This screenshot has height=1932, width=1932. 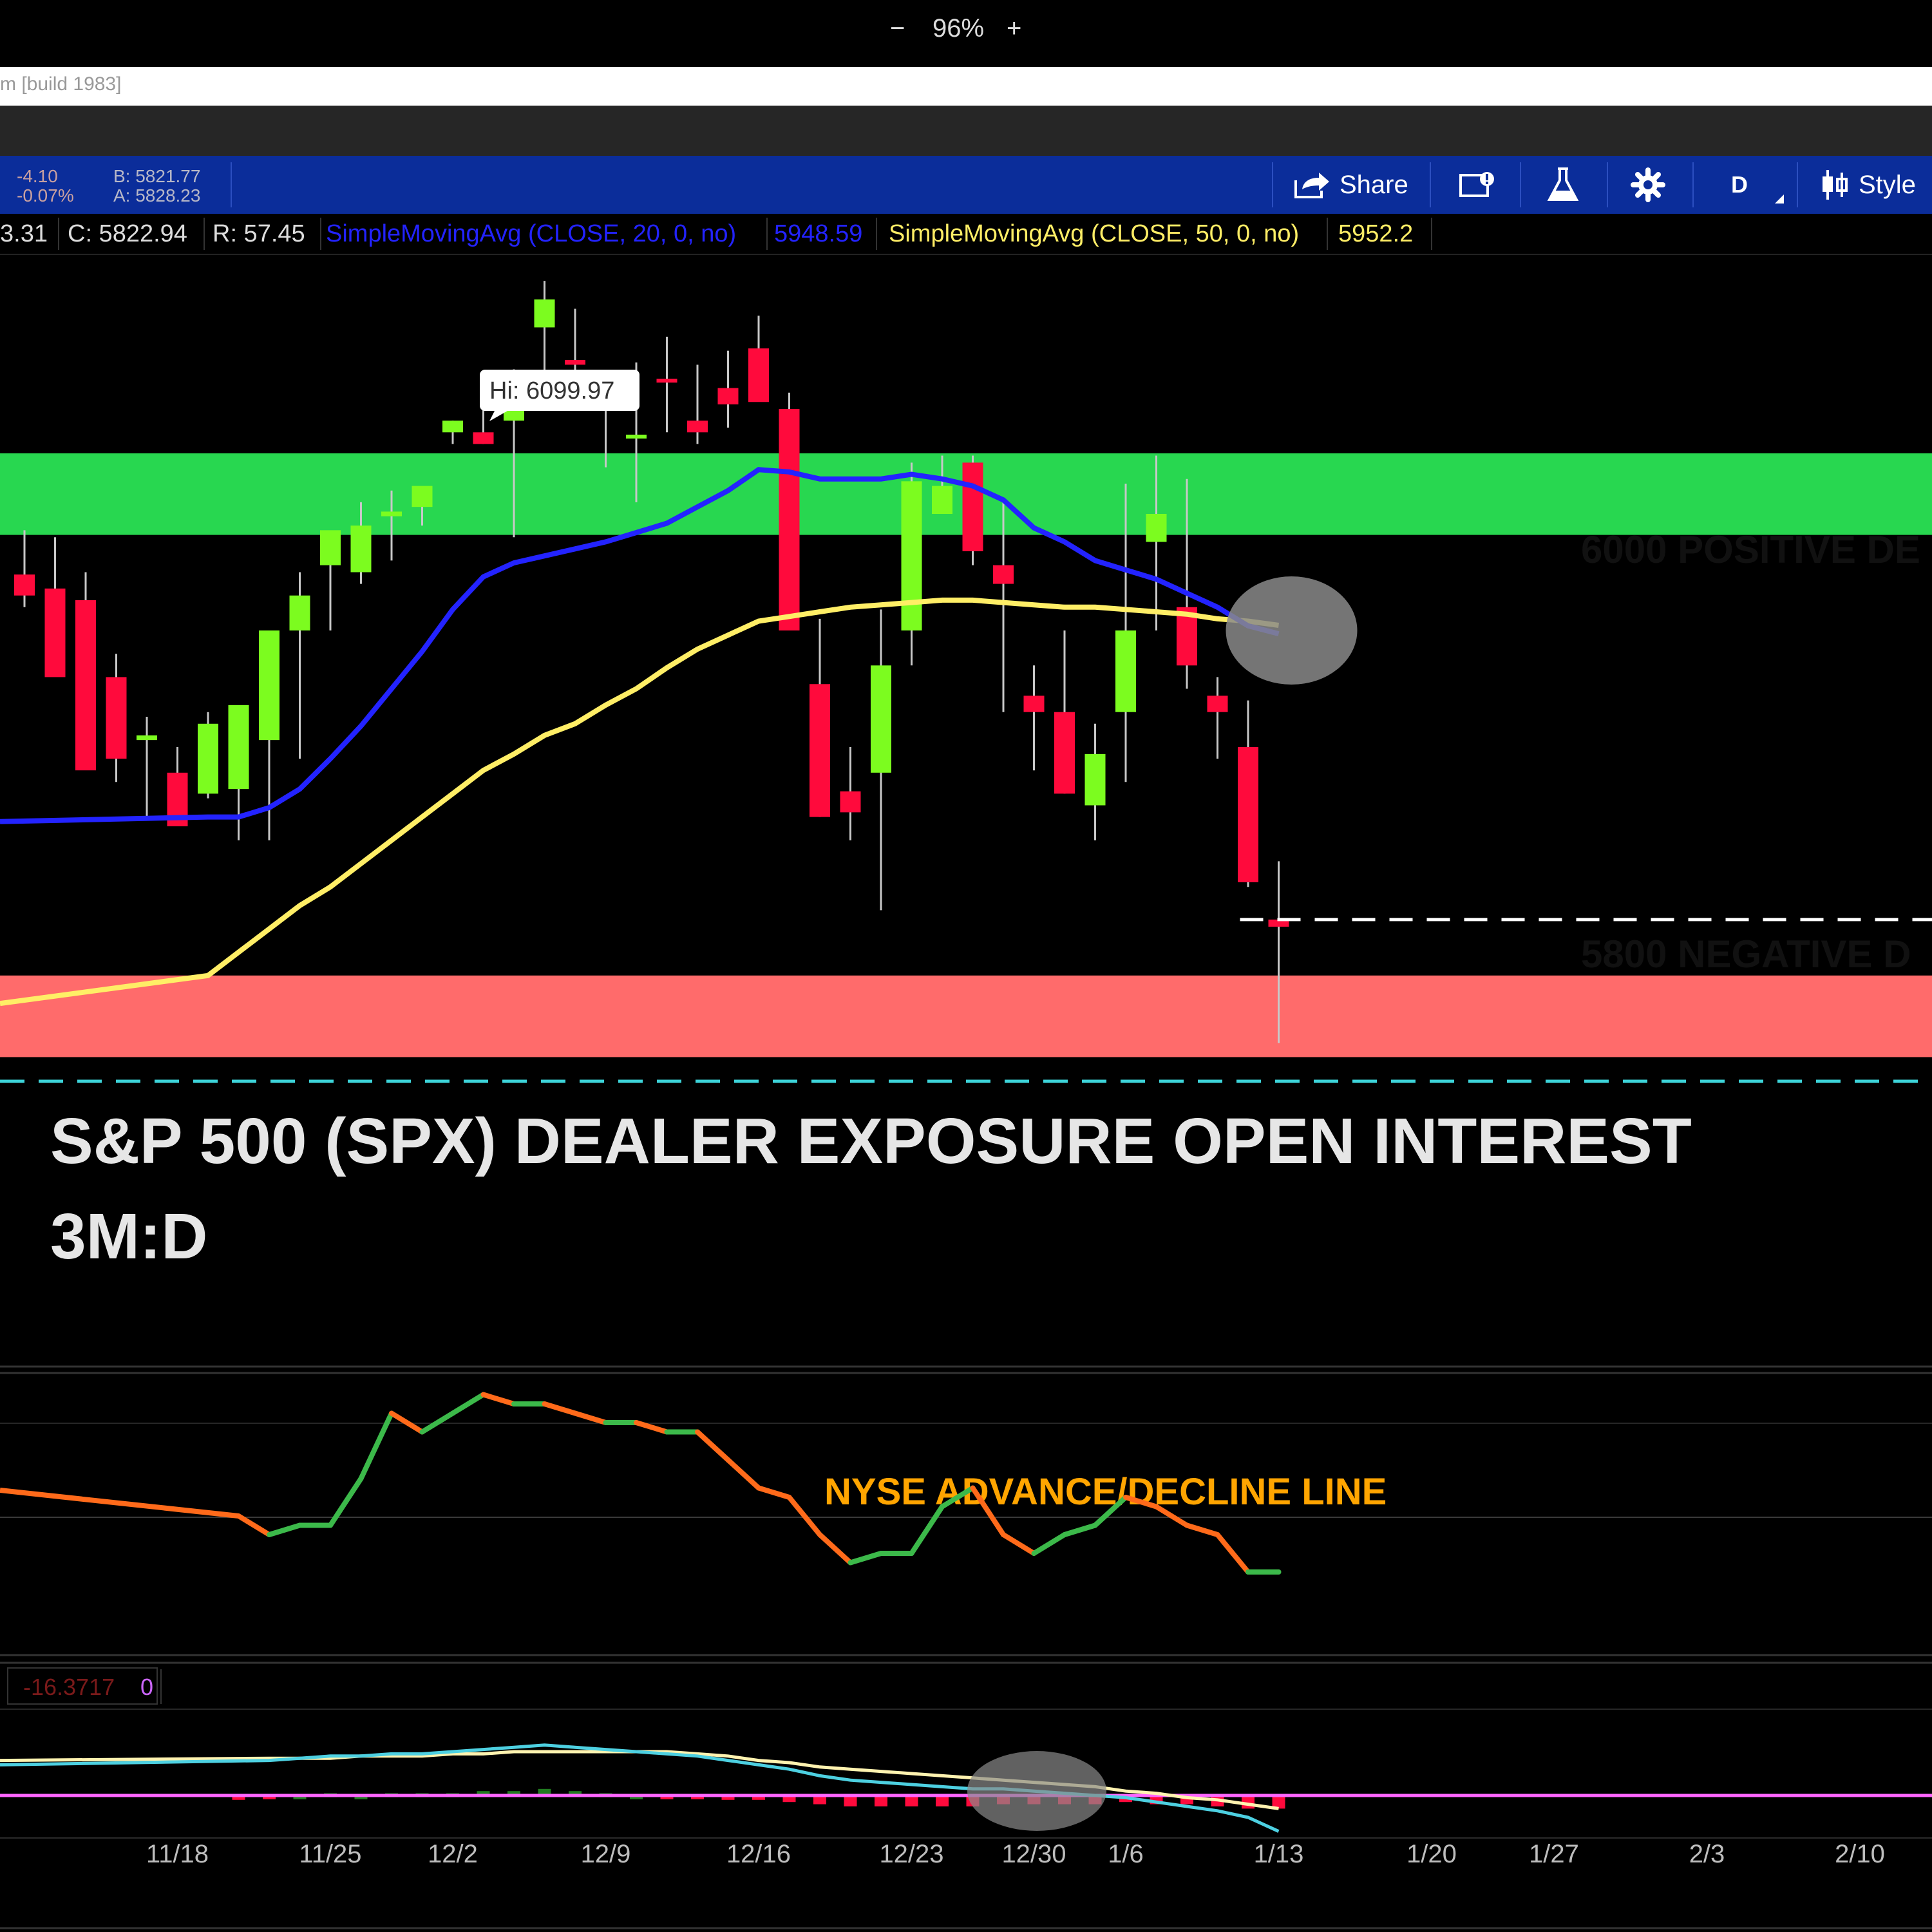 I want to click on negative-dealer-exposure-zone, so click(x=966, y=1016).